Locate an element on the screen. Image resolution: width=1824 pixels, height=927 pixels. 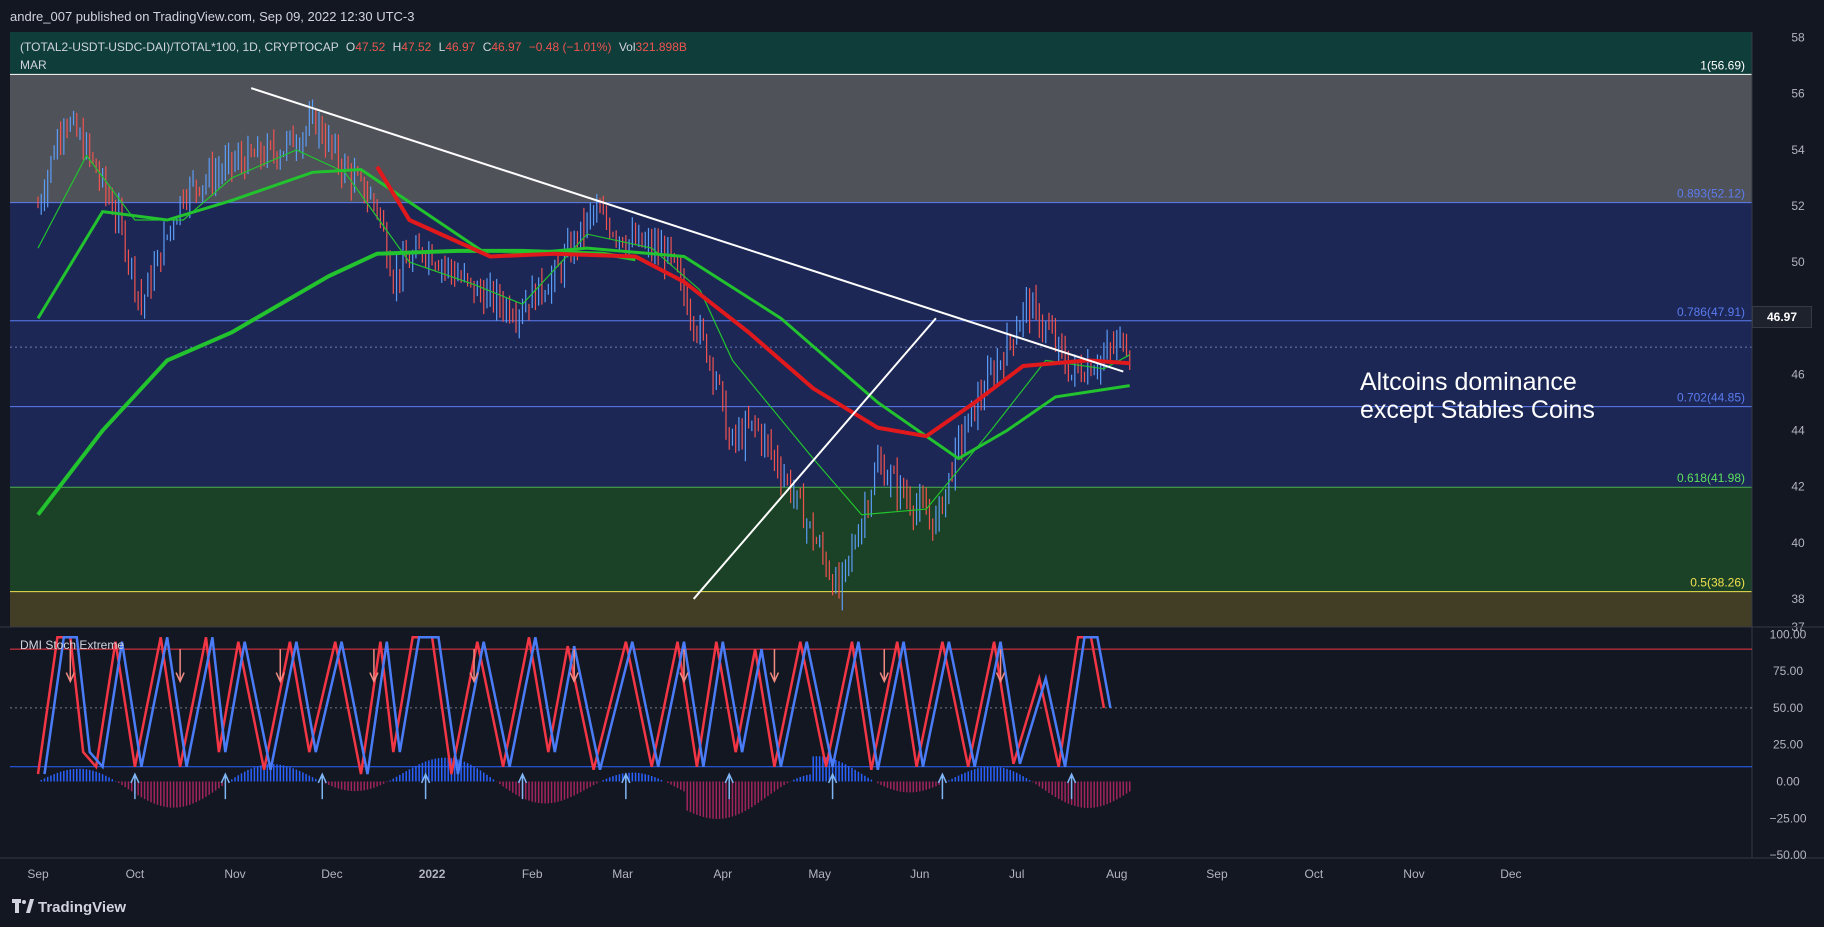
footer-bar is located at coordinates (912, 908).